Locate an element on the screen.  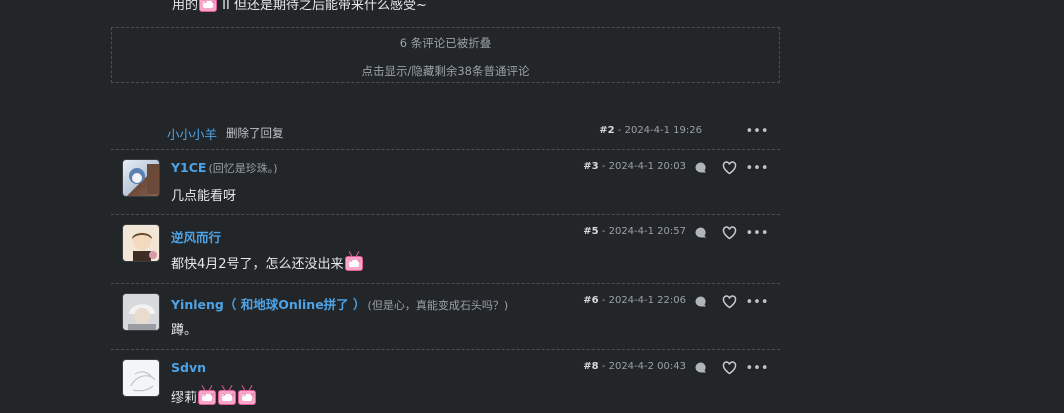
comment-item: Sdvn 缪莉 #8 - 2024-4-2 00:43 ••• is located at coordinates (445, 381).